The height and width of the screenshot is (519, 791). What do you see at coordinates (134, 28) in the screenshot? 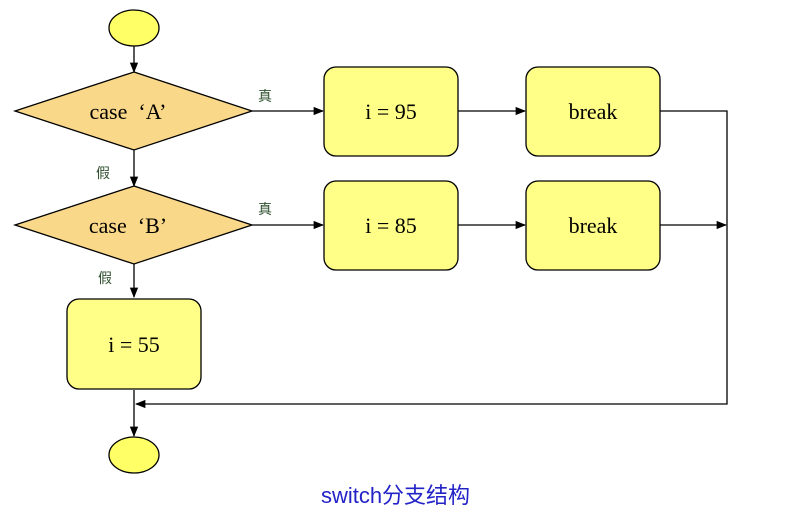
I see `start-terminal` at bounding box center [134, 28].